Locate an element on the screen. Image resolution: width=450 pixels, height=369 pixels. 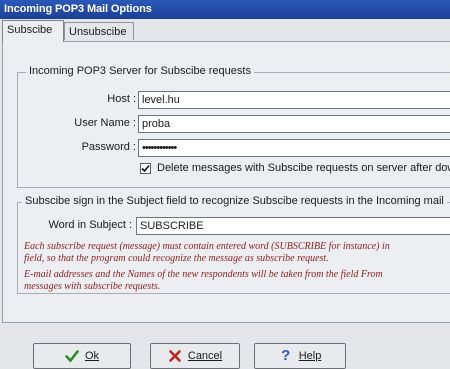
help-button: ? Help is located at coordinates (300, 356).